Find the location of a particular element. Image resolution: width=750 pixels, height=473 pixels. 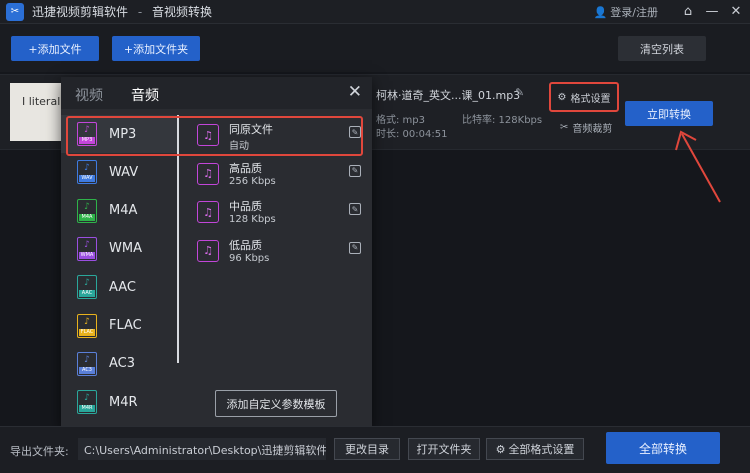

app-name: 迅捷视频剪辑软件 is located at coordinates (80, 12).